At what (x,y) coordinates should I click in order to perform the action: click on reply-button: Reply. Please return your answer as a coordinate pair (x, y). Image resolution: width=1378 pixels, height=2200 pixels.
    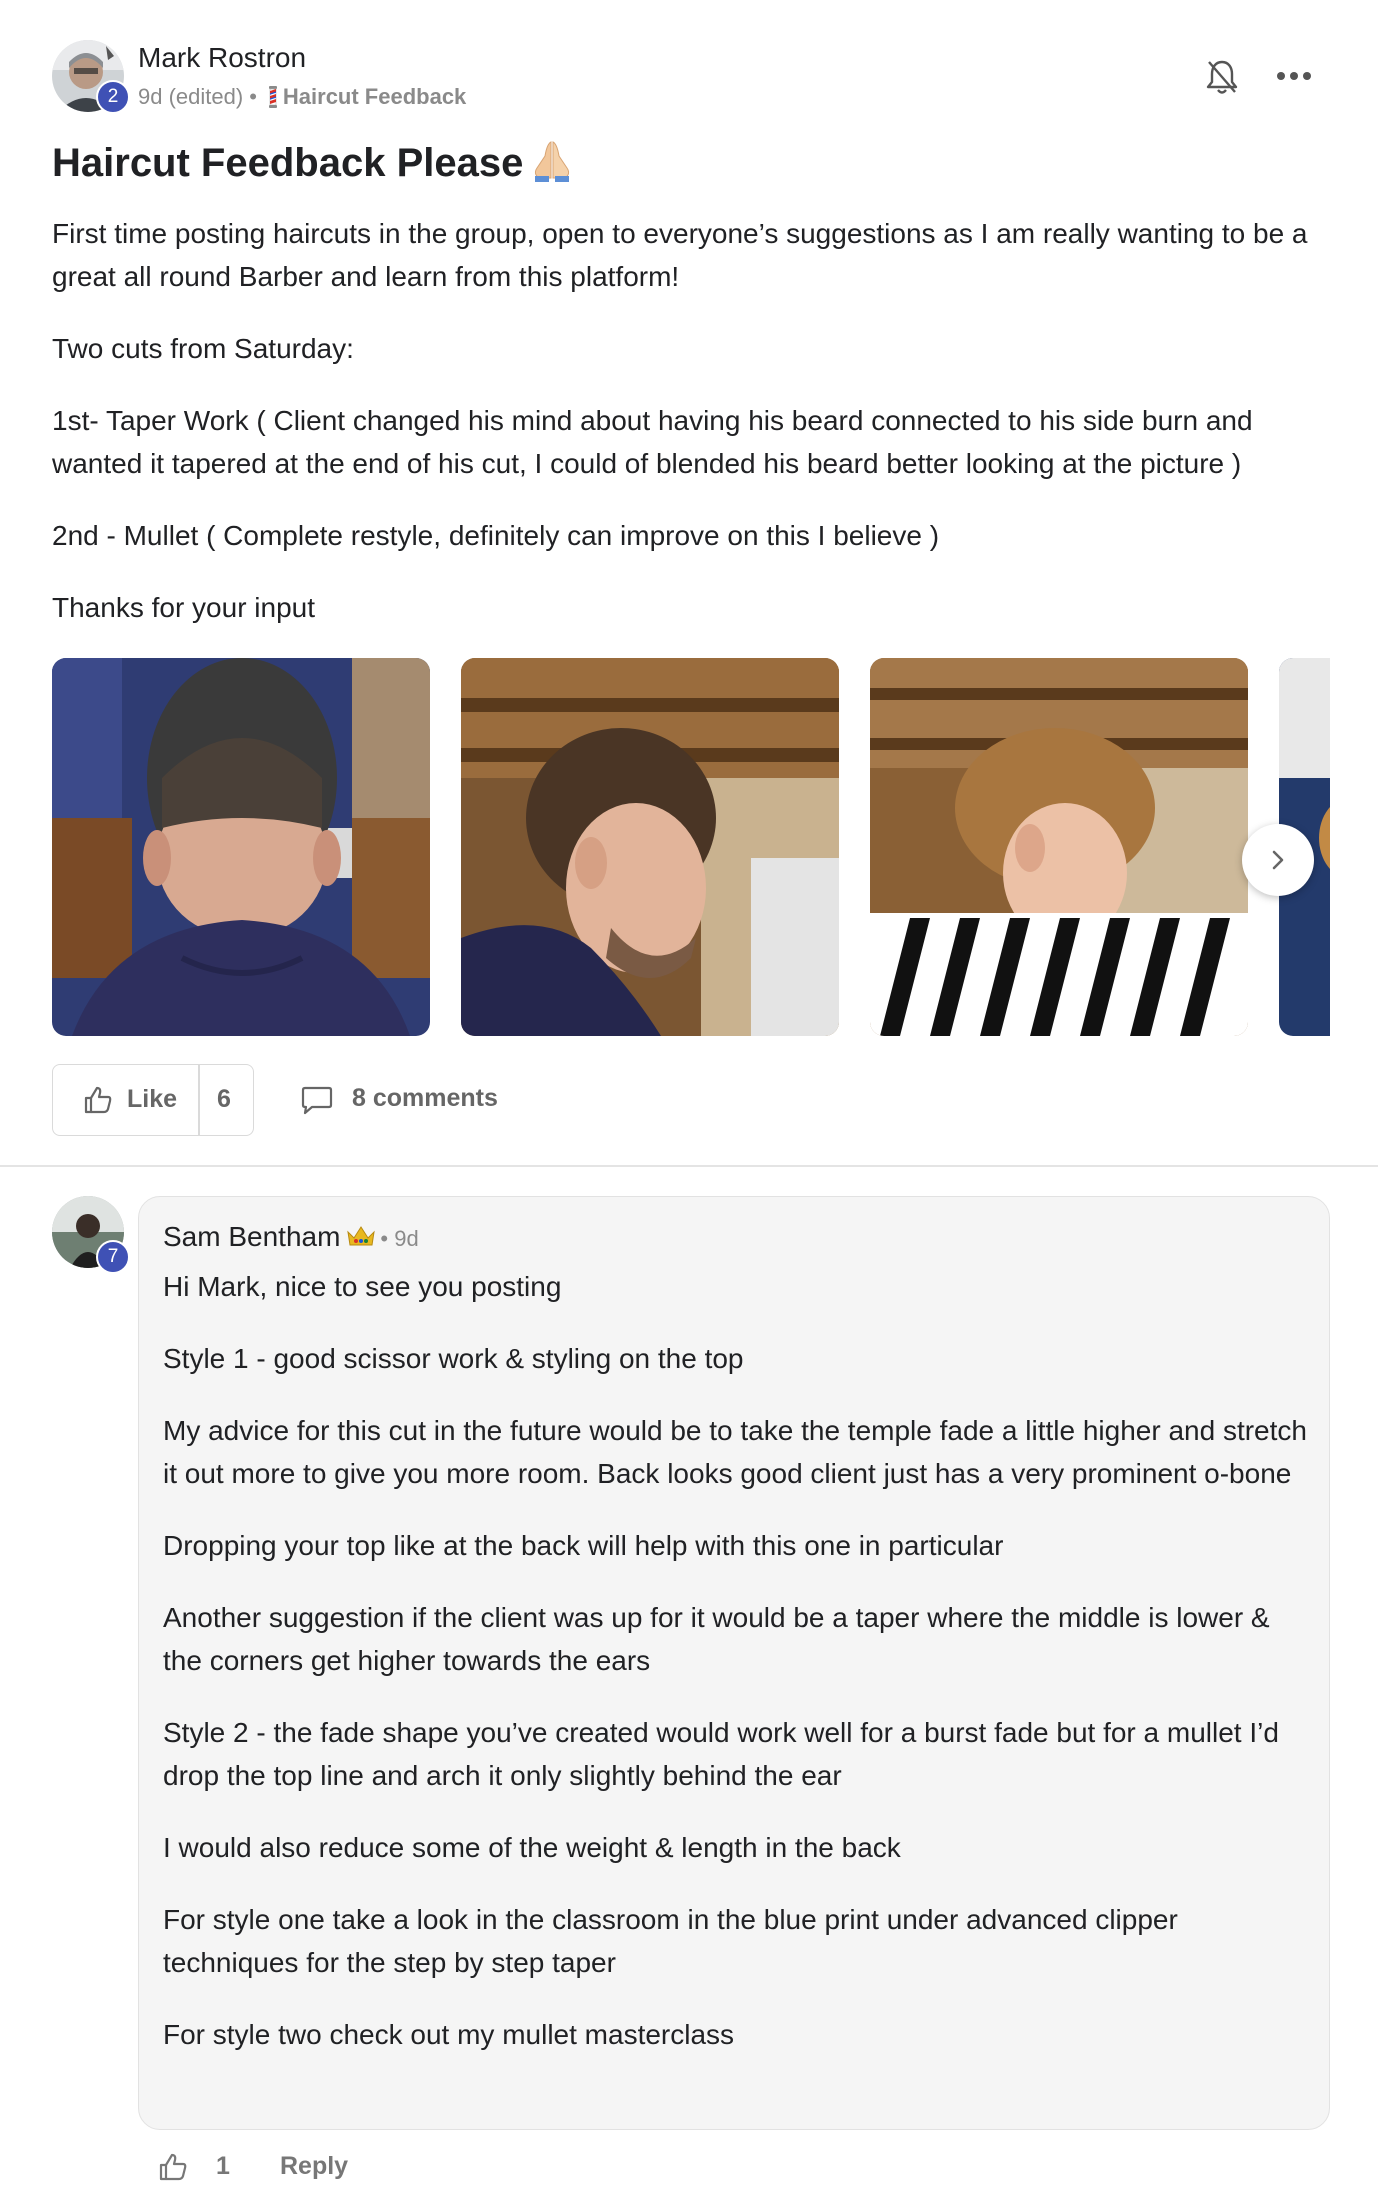
    Looking at the image, I should click on (314, 2166).